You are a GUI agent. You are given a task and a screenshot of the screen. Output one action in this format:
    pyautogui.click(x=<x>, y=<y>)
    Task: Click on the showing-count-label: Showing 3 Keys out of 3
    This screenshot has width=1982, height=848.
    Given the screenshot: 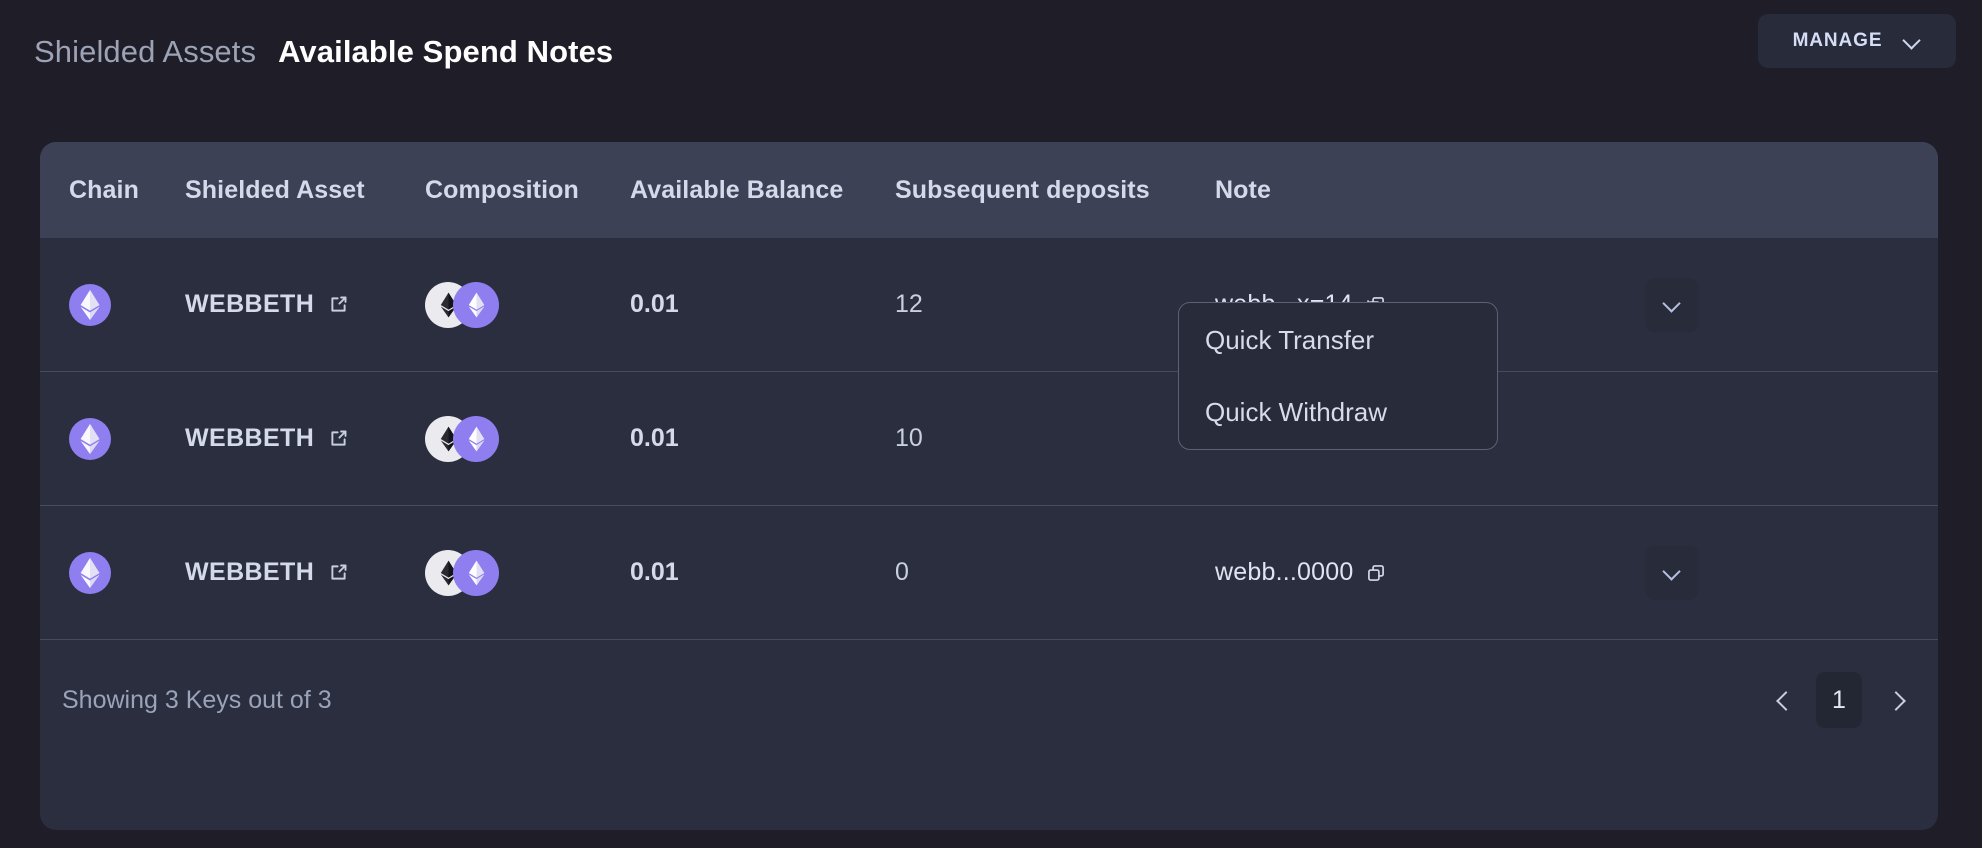 What is the action you would take?
    pyautogui.click(x=197, y=699)
    